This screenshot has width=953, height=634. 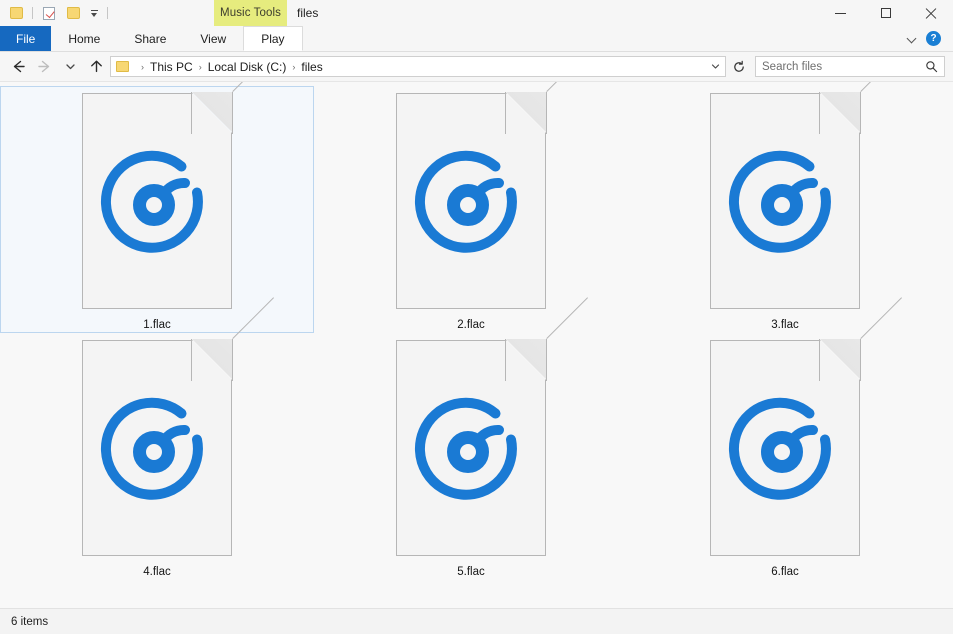 I want to click on close-icon, so click(x=931, y=13).